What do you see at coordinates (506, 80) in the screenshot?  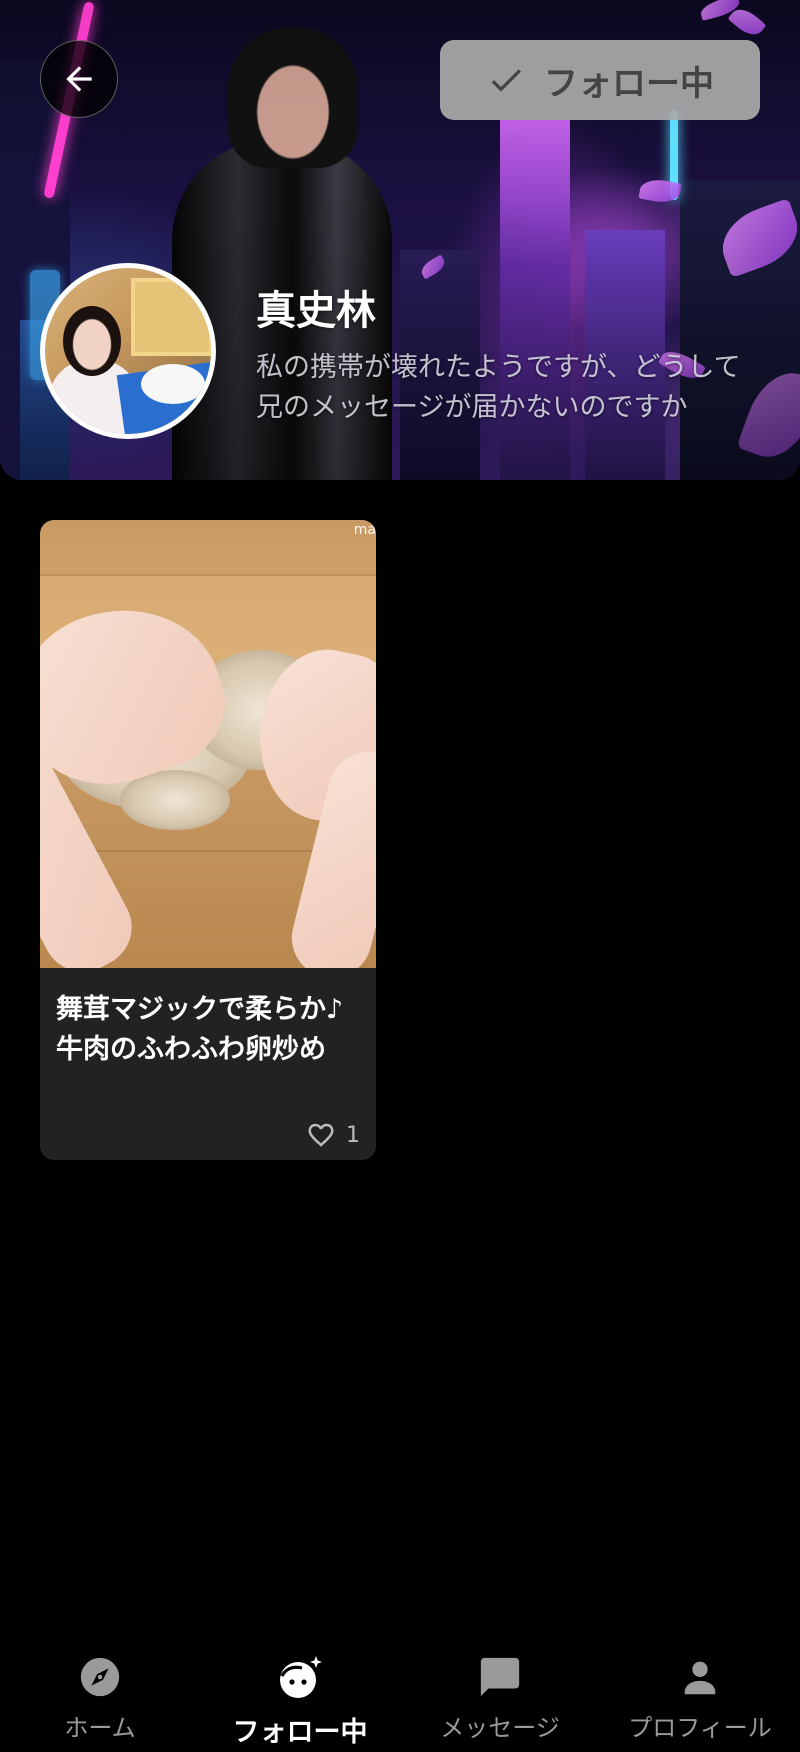 I see `checkmark-icon` at bounding box center [506, 80].